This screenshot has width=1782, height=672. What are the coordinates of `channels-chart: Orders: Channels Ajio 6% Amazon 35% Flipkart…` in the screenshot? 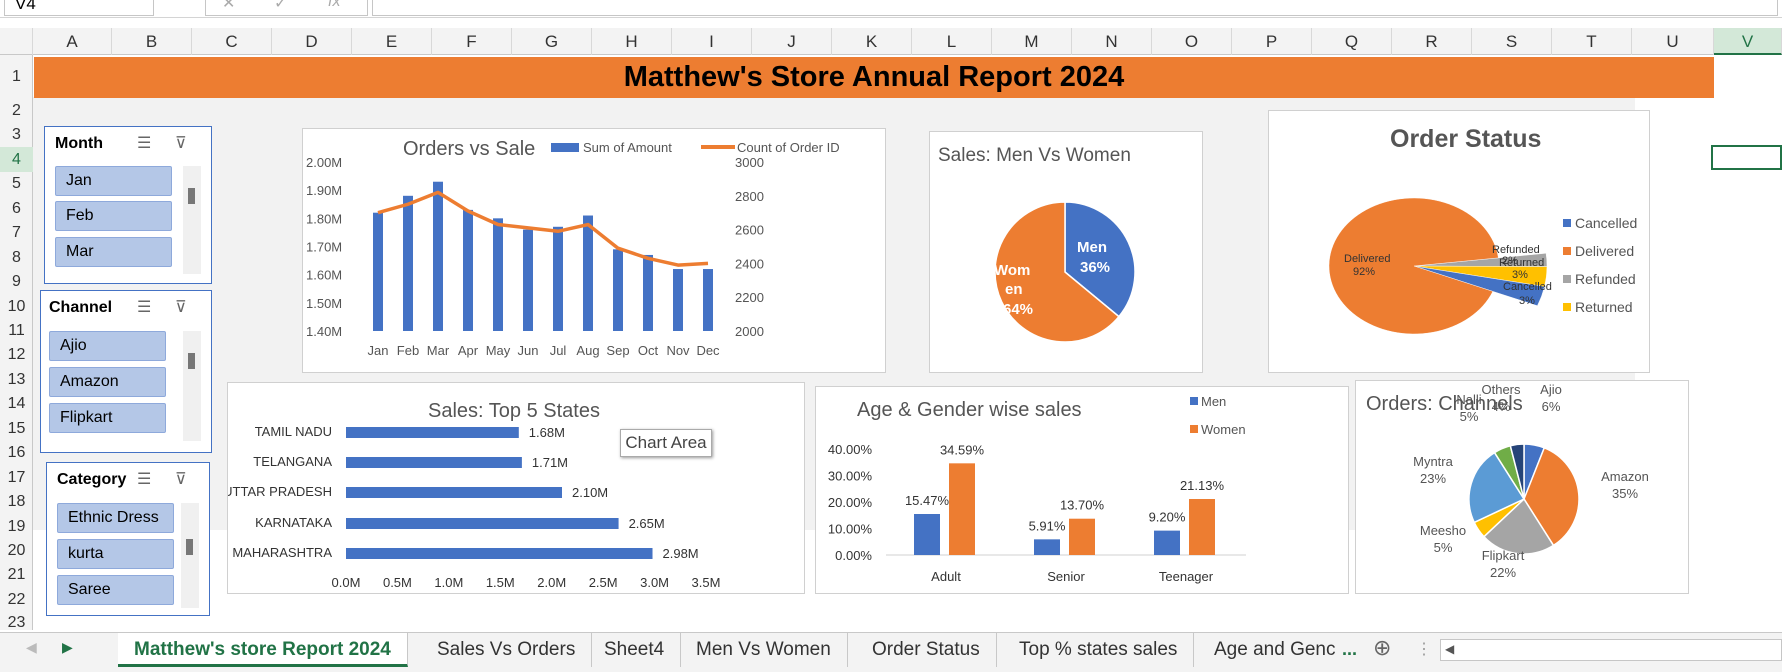 It's located at (1522, 487).